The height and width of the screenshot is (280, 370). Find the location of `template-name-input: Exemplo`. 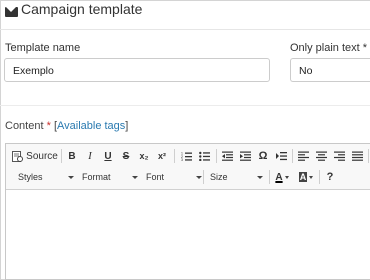

template-name-input: Exemplo is located at coordinates (137, 70).